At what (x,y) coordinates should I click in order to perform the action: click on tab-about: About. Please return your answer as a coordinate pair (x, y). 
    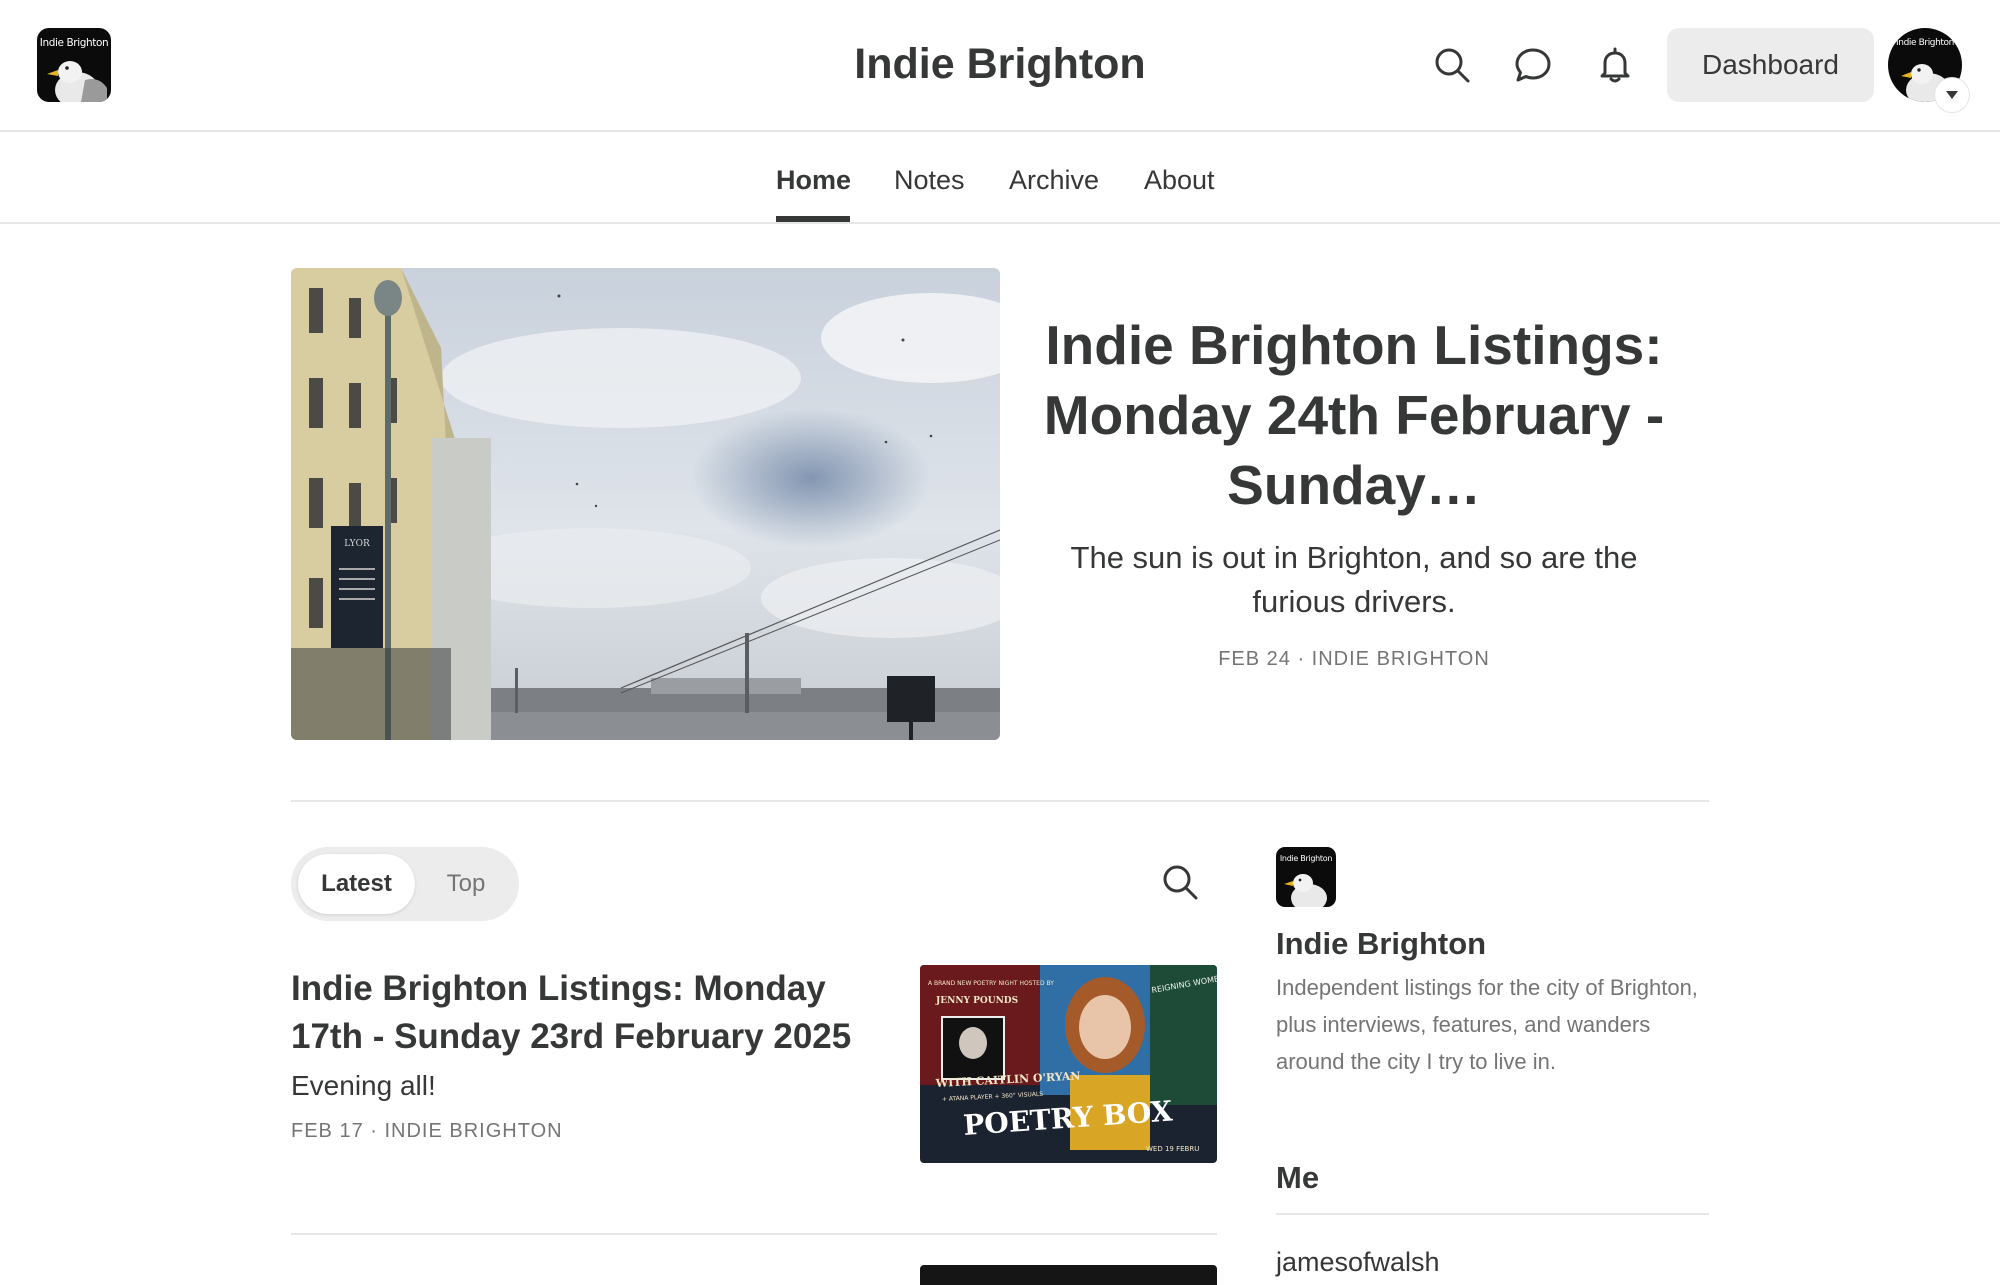
    Looking at the image, I should click on (1179, 180).